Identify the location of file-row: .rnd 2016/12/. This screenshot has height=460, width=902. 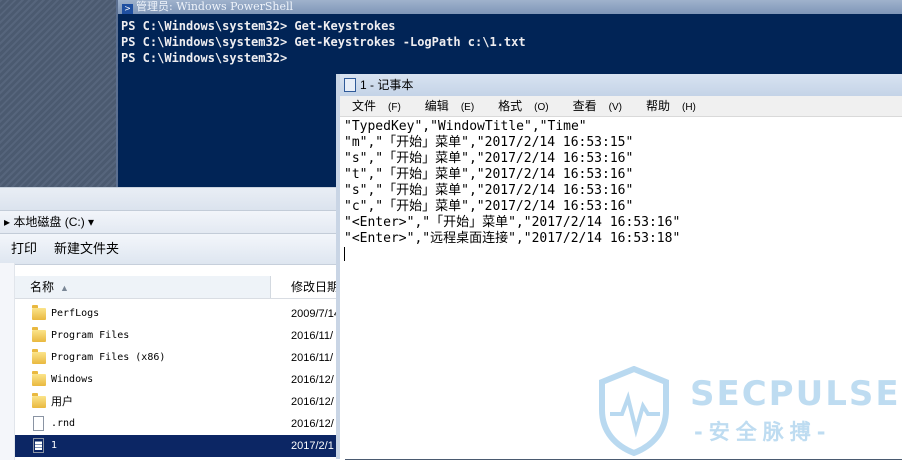
(180, 424).